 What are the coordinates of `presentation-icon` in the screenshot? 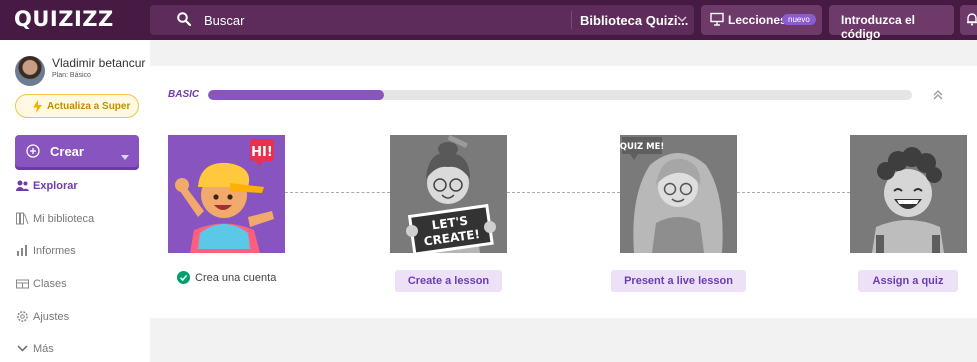 It's located at (717, 20).